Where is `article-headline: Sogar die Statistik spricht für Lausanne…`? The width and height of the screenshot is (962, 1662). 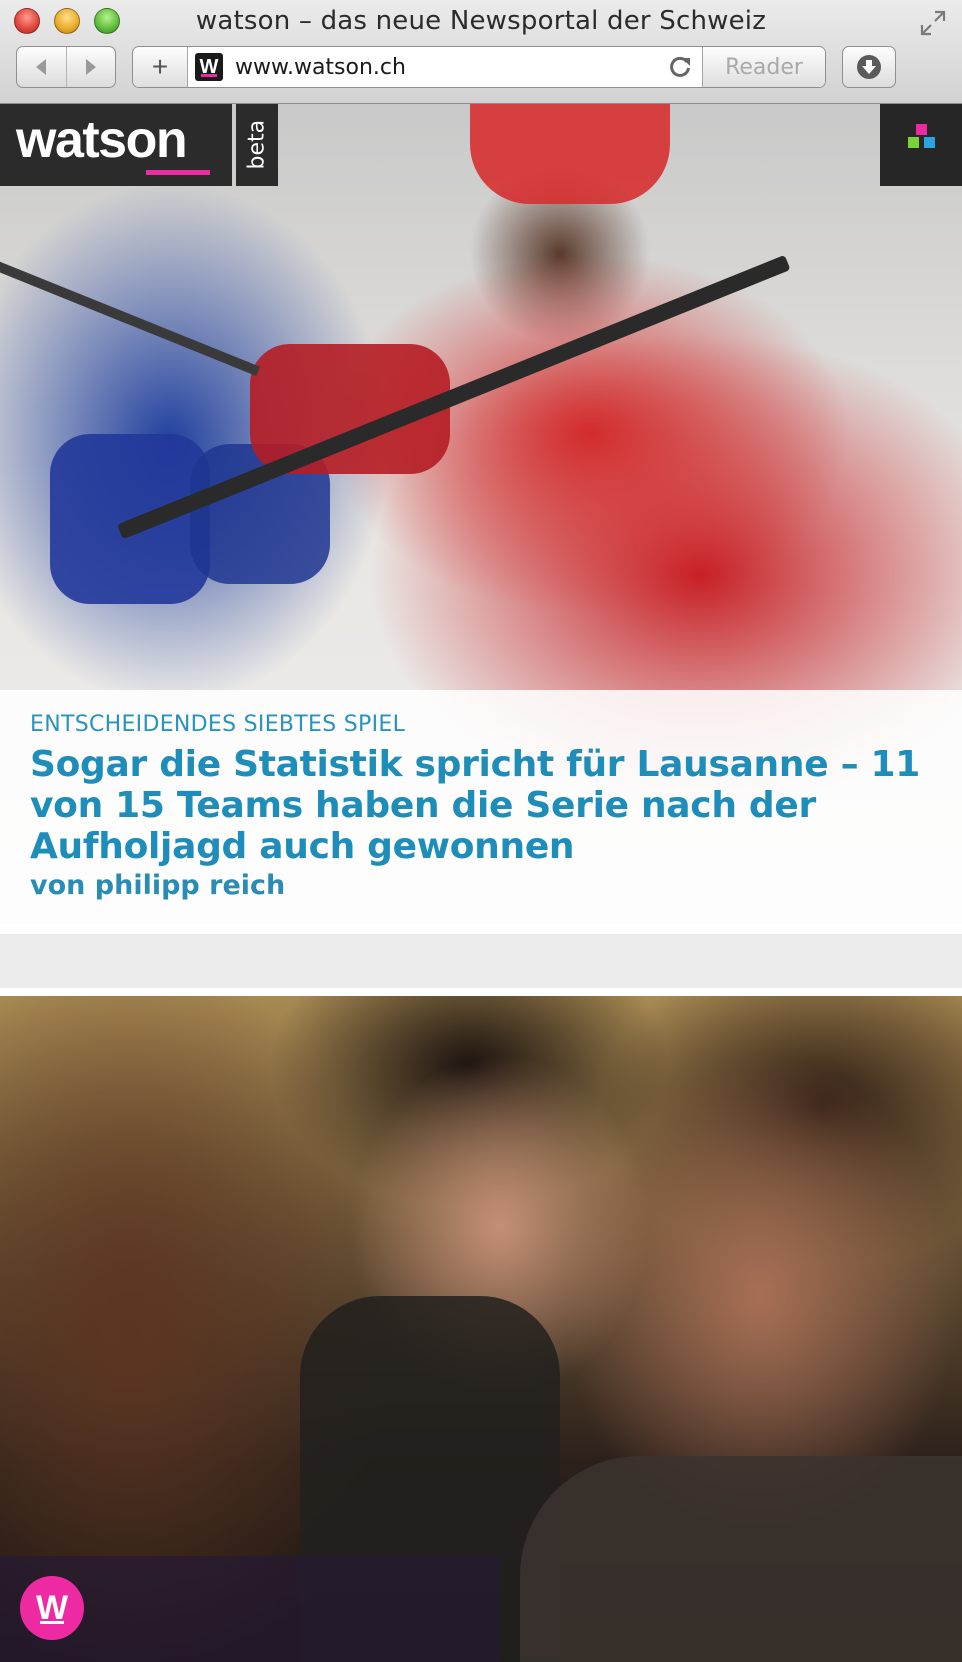
article-headline: Sogar die Statistik spricht für Lausanne… is located at coordinates (480, 805).